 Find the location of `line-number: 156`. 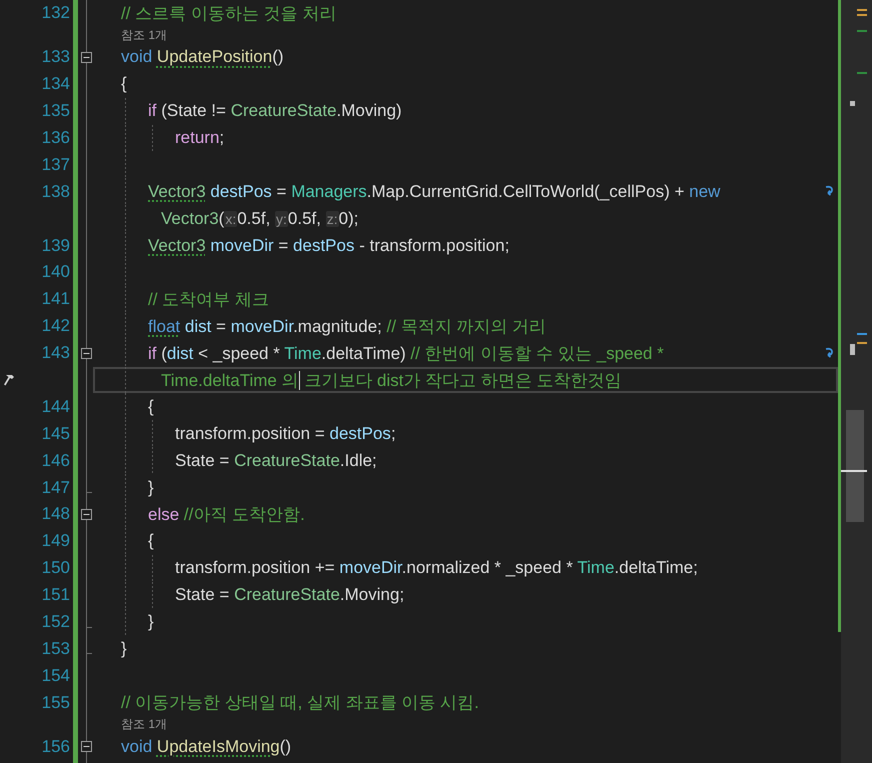

line-number: 156 is located at coordinates (56, 746).